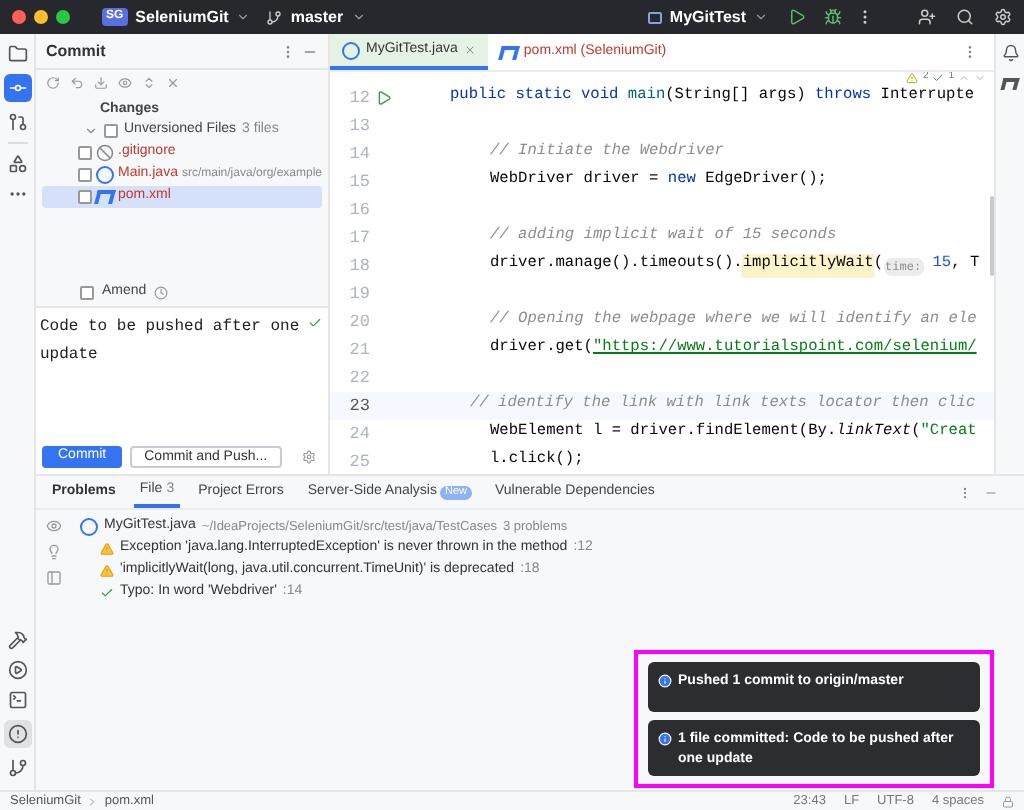 The width and height of the screenshot is (1024, 810). What do you see at coordinates (980, 78) in the screenshot?
I see `down-icon` at bounding box center [980, 78].